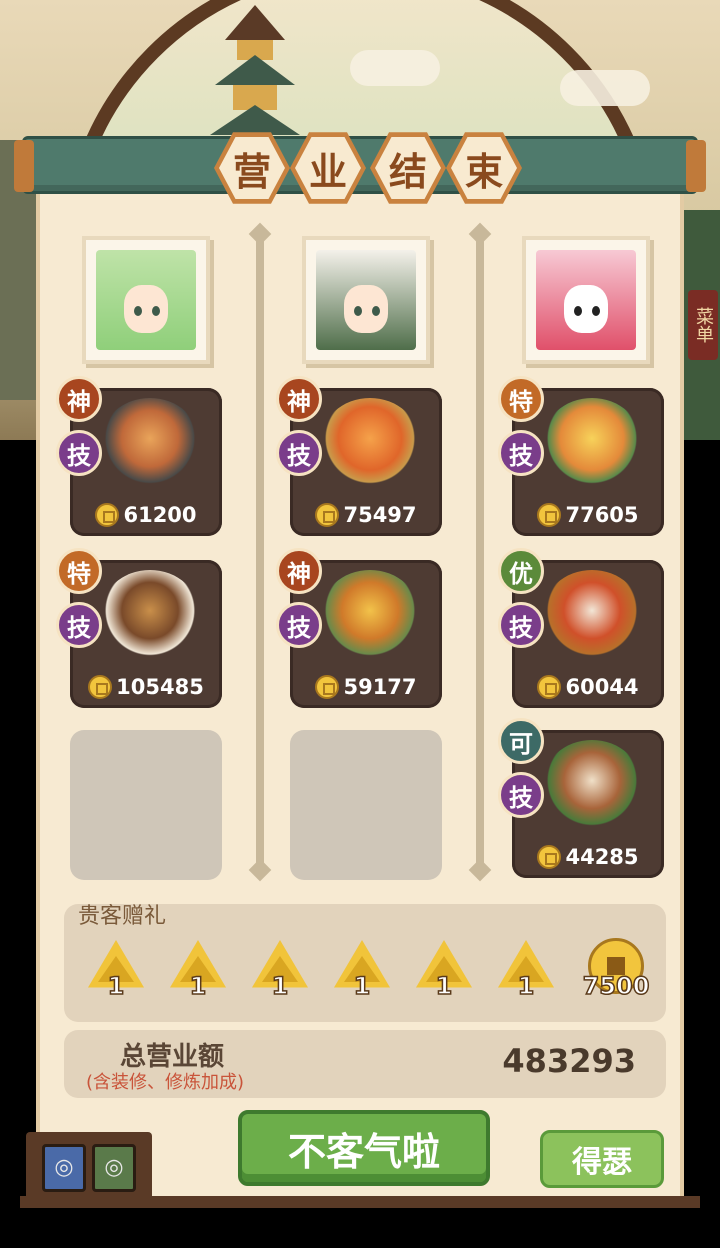 Image resolution: width=720 pixels, height=1248 pixels. I want to click on rank-badge: 可, so click(521, 741).